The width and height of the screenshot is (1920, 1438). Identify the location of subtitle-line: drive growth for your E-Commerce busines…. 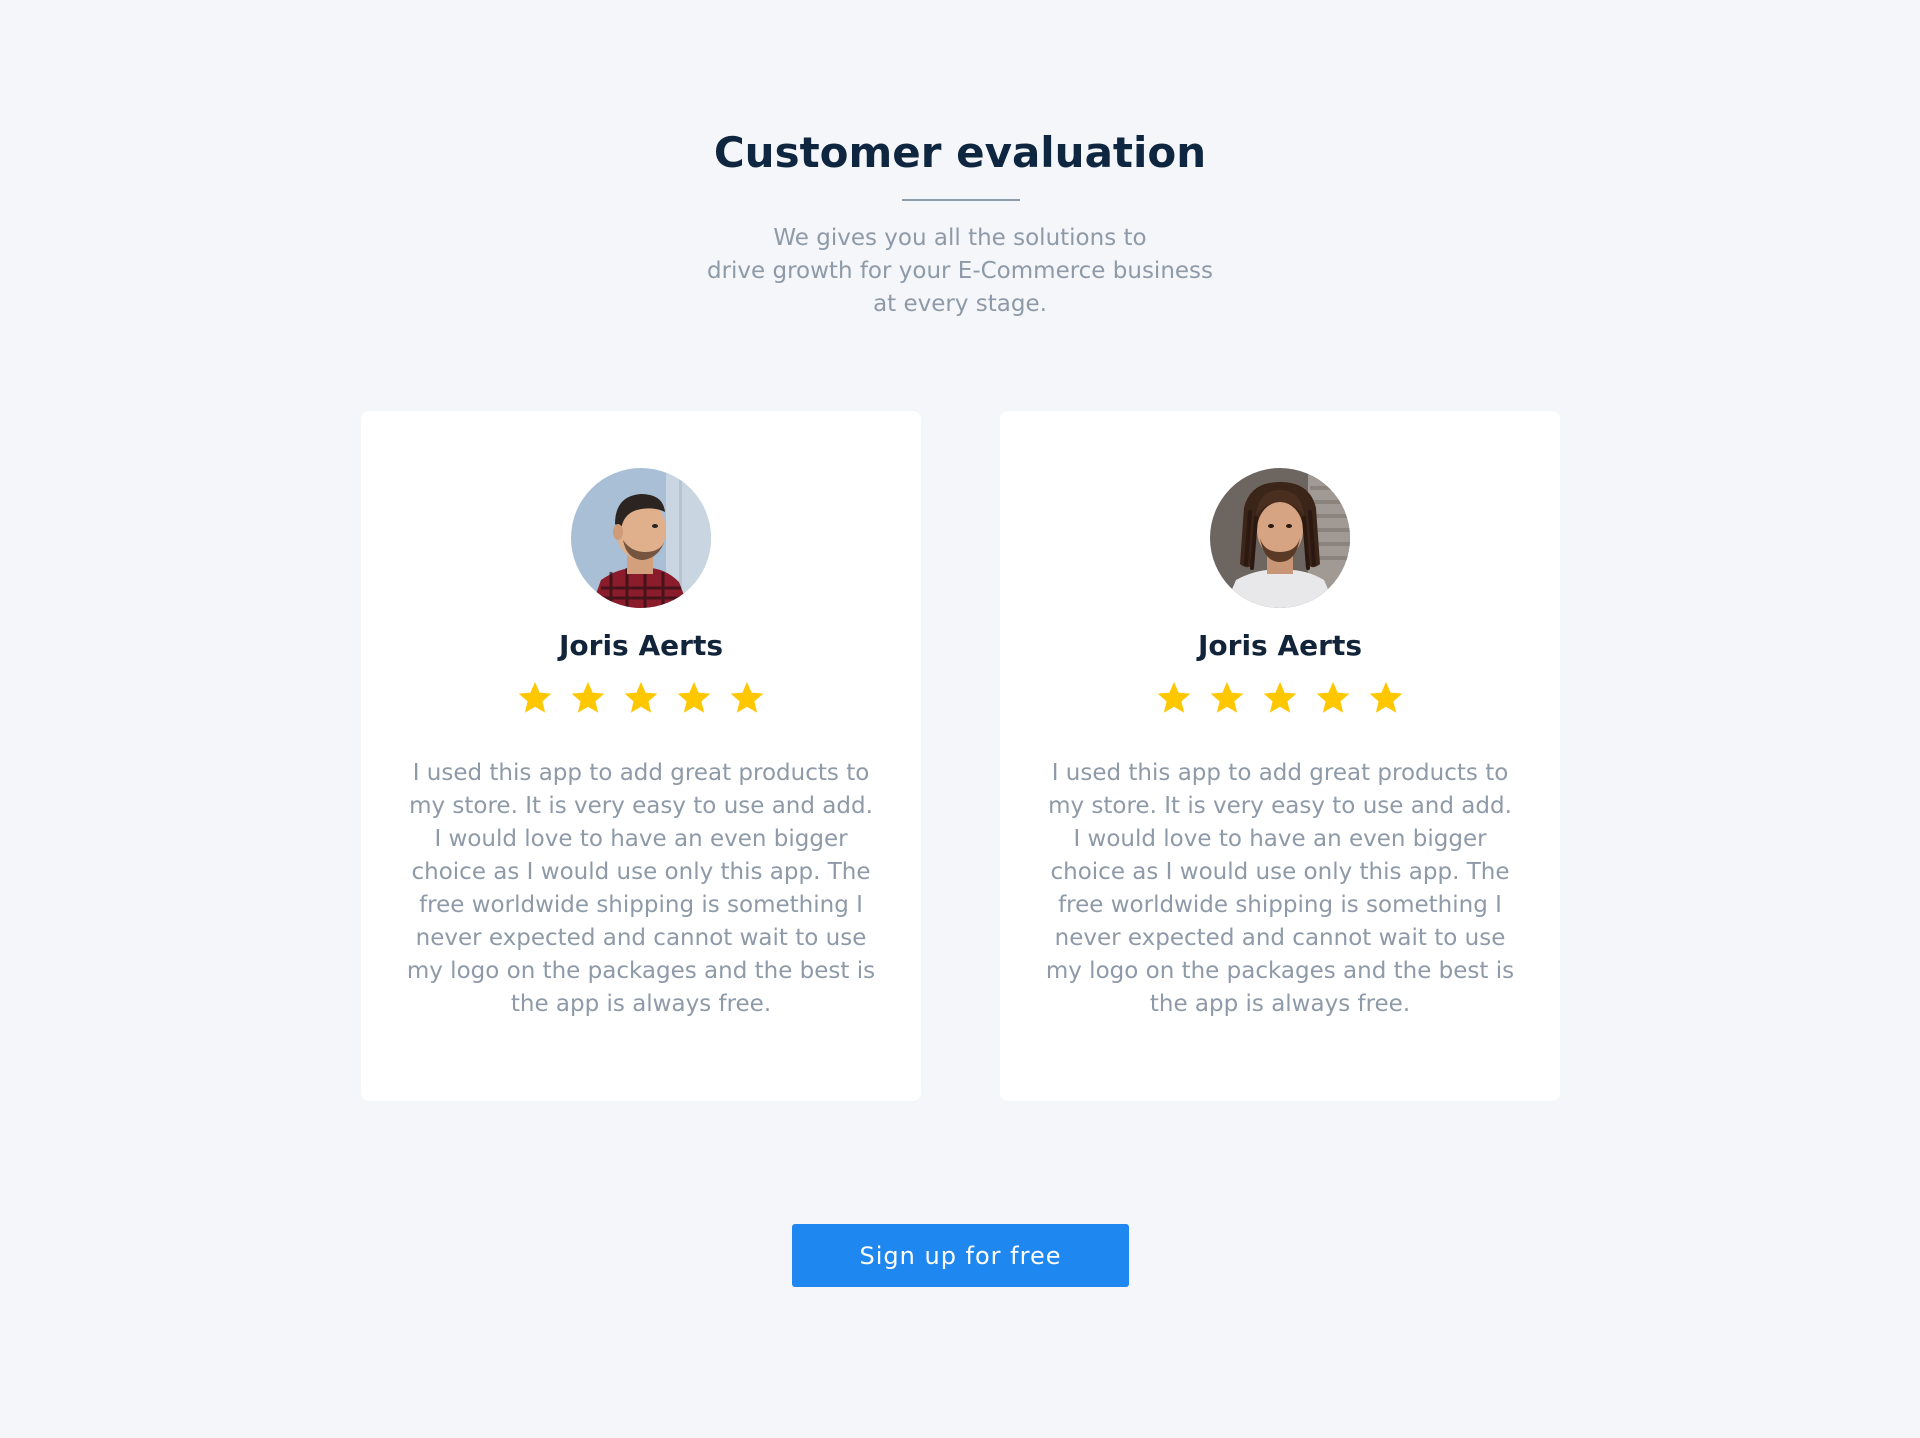
(960, 271).